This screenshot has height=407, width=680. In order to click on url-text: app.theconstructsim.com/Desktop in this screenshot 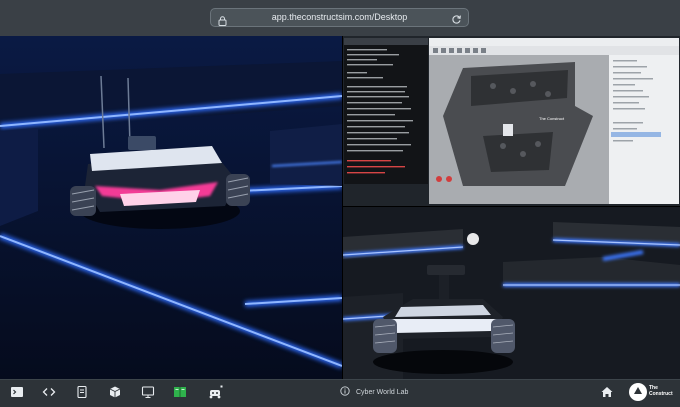, I will do `click(339, 17)`.